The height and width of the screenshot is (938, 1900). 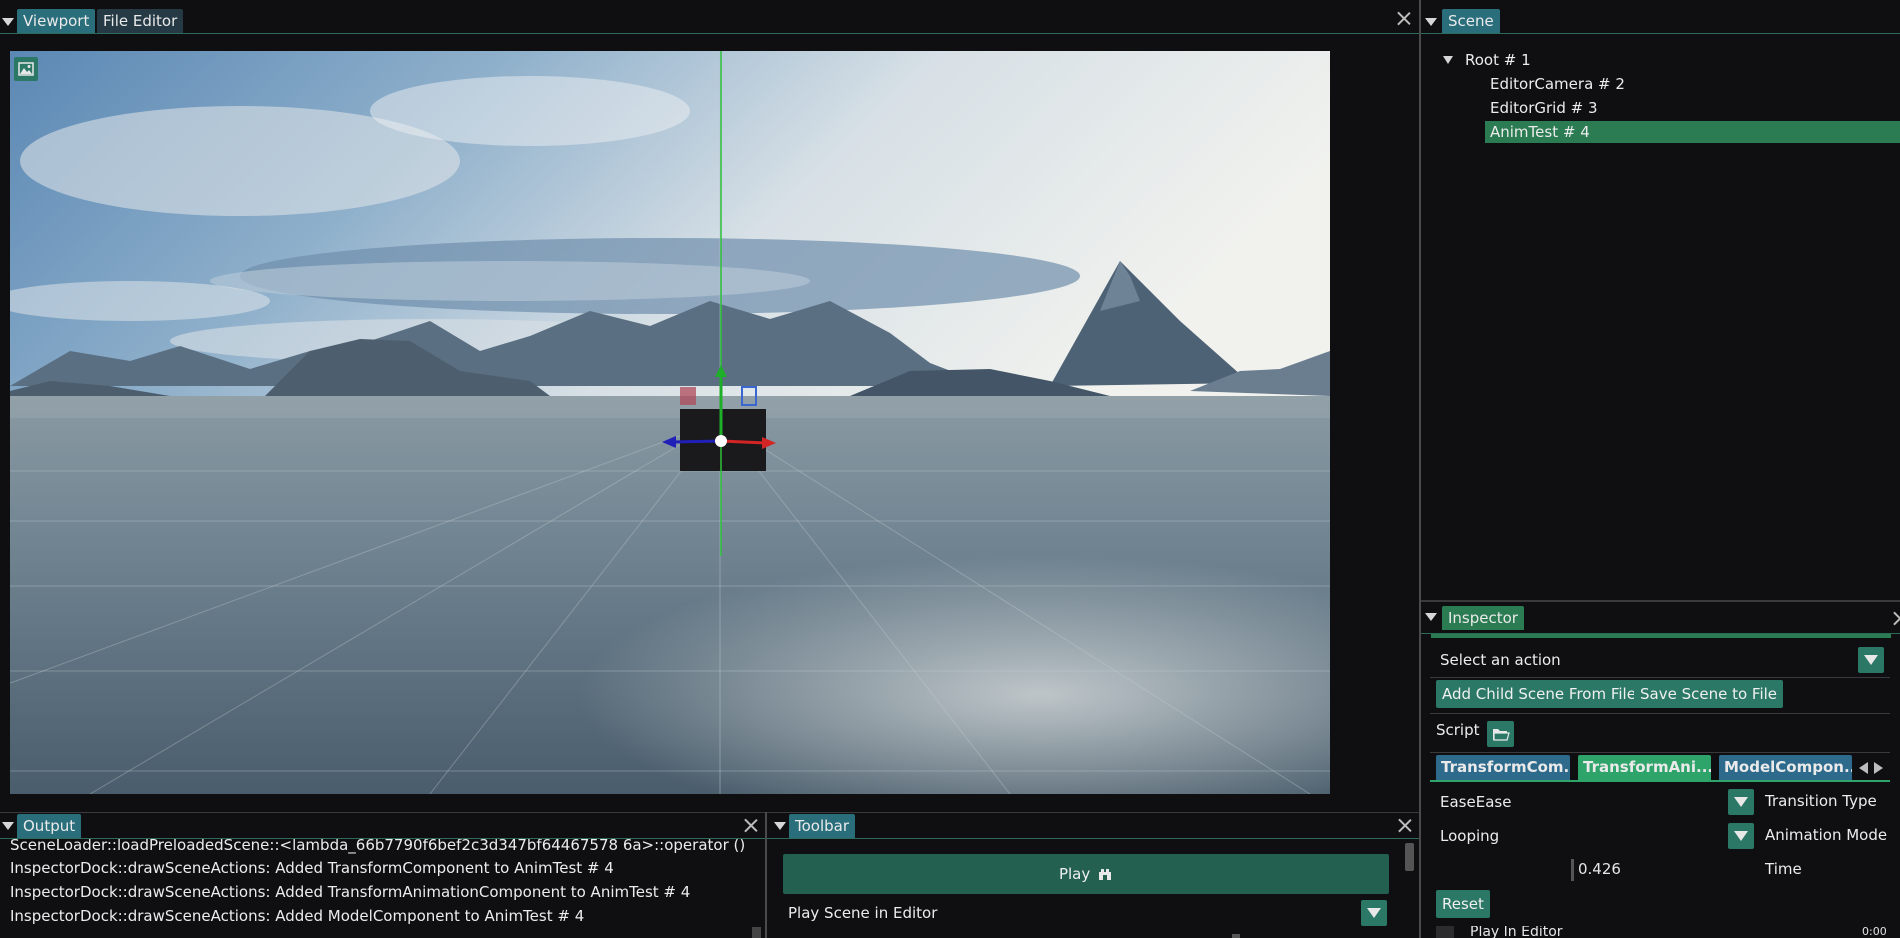 I want to click on script-label: Script, so click(x=1458, y=730).